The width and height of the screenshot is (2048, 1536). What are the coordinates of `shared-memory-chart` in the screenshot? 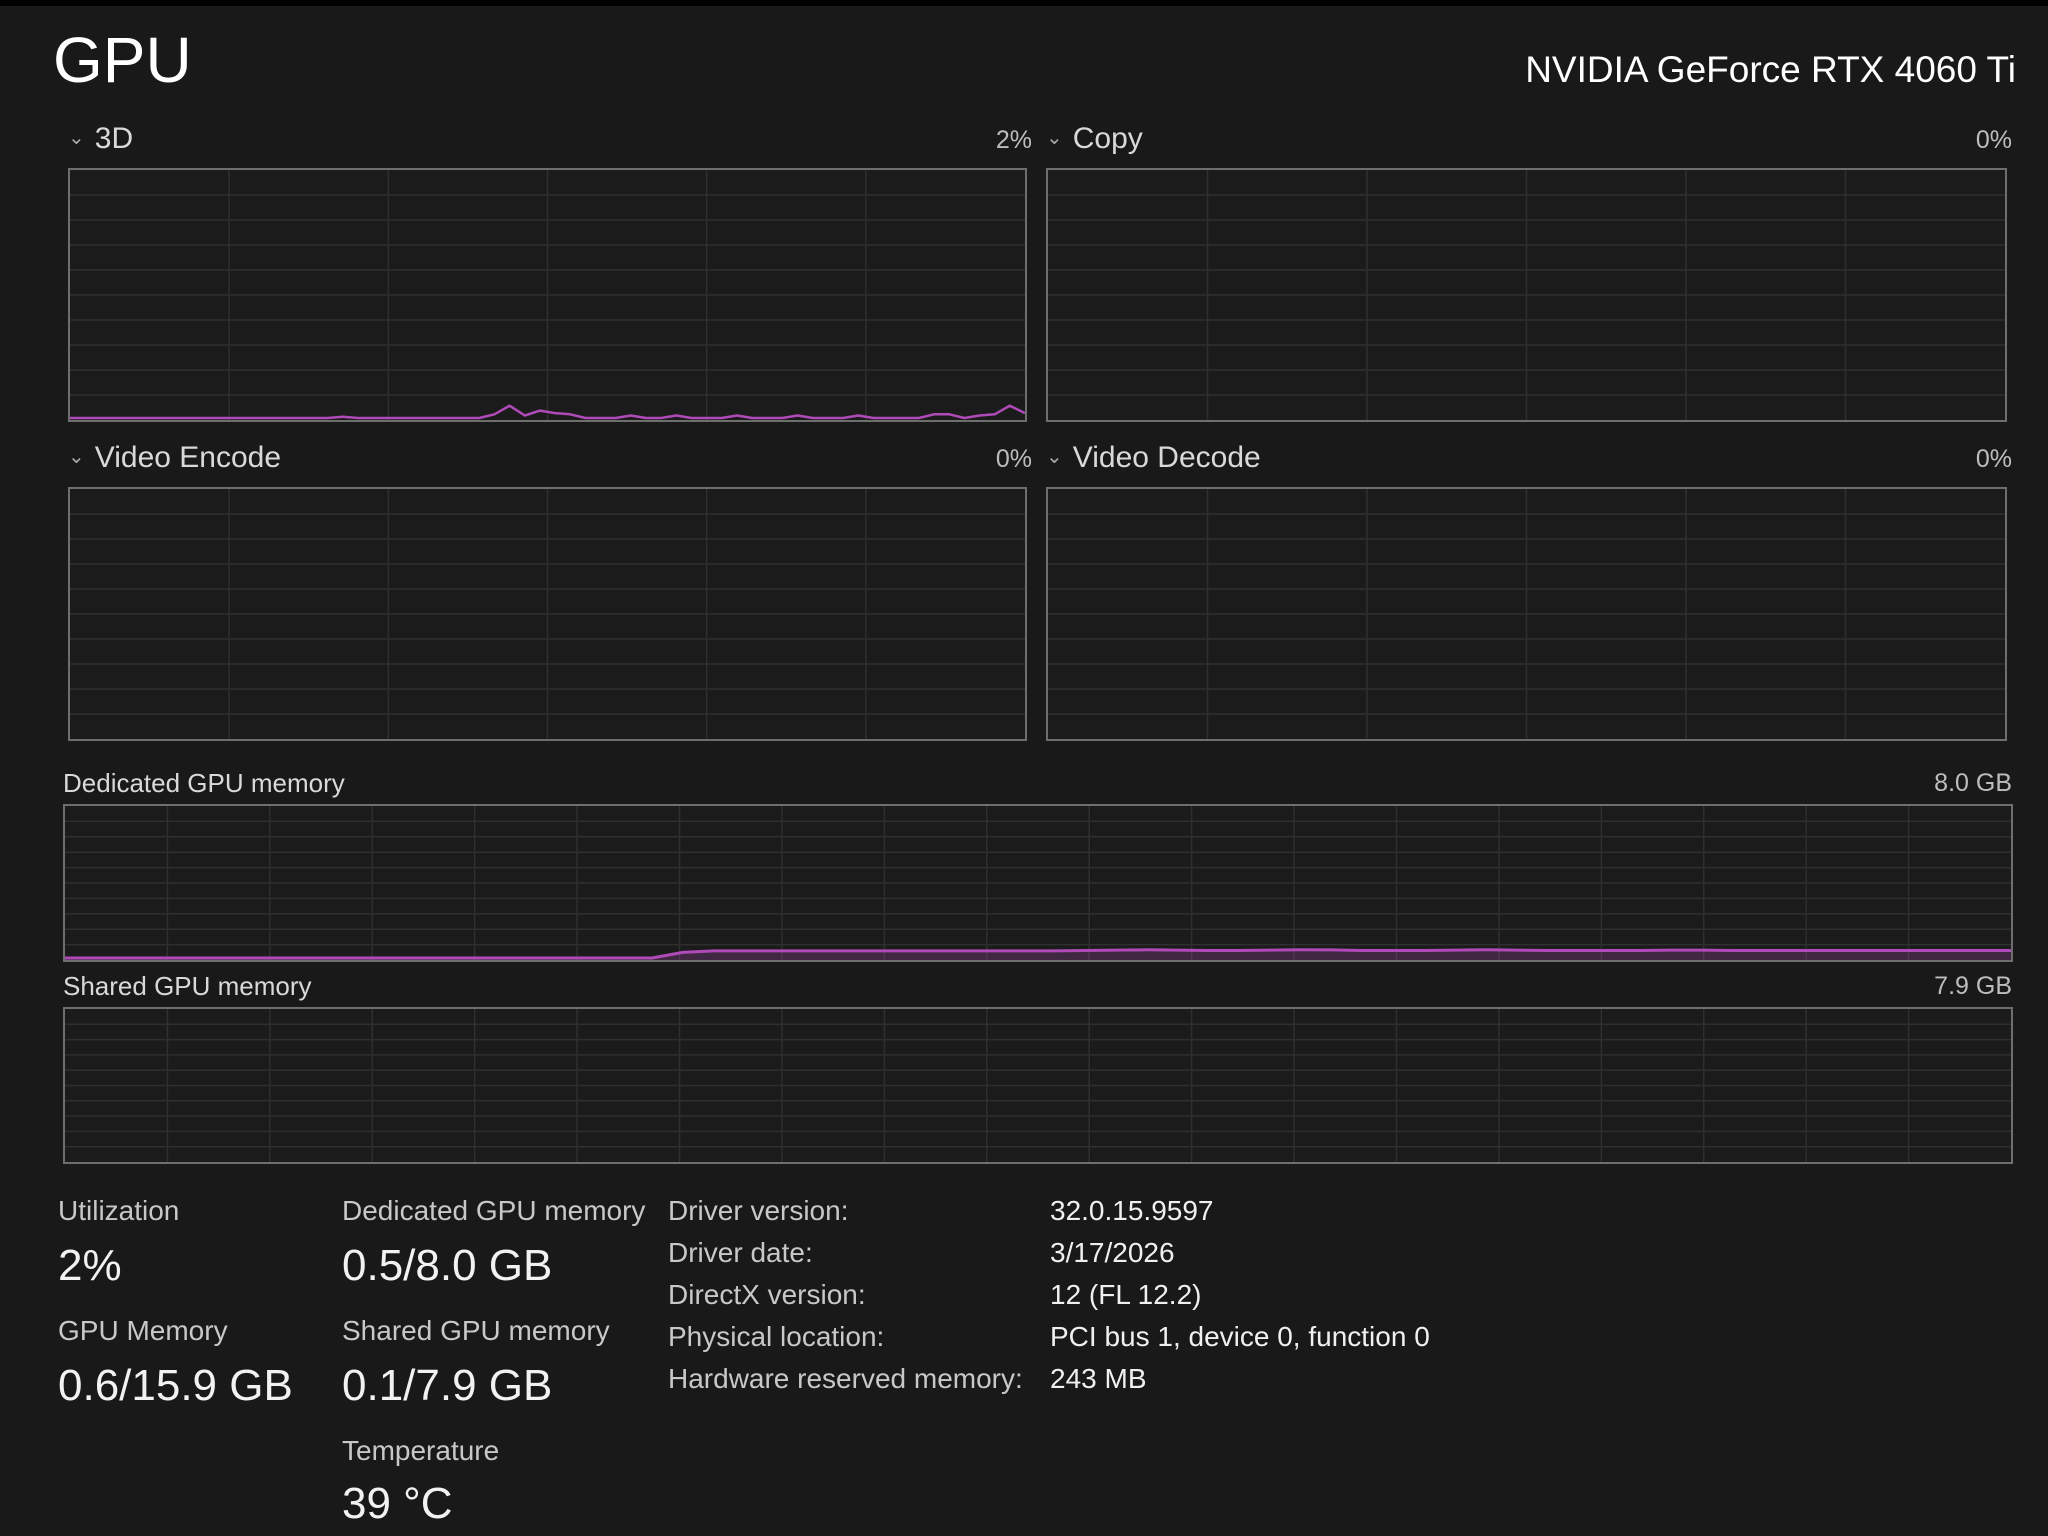 It's located at (1038, 1085).